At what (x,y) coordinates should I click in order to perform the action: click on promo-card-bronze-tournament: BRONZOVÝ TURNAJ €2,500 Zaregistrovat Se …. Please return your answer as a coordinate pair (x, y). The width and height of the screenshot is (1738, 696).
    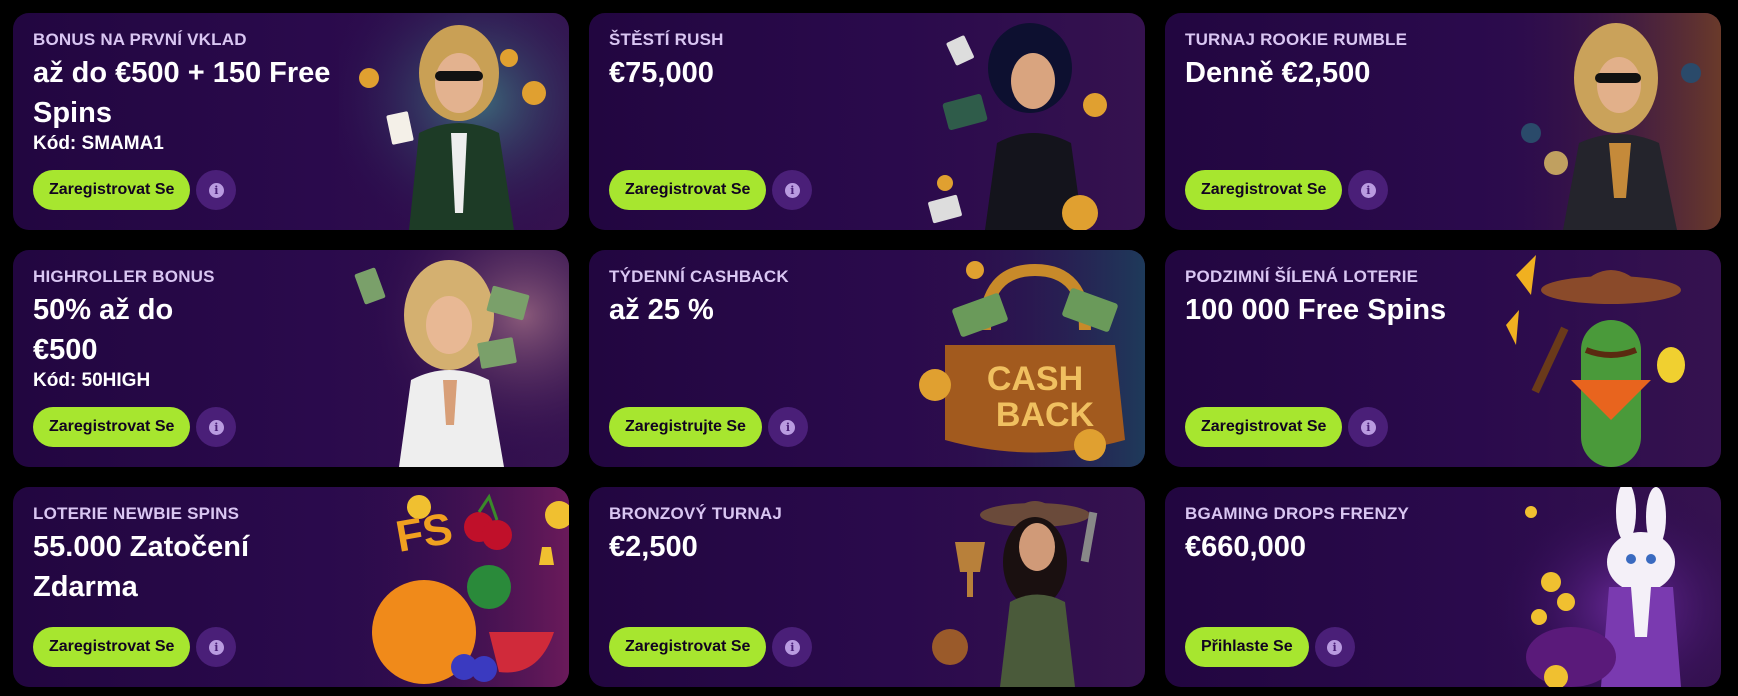
    Looking at the image, I should click on (867, 587).